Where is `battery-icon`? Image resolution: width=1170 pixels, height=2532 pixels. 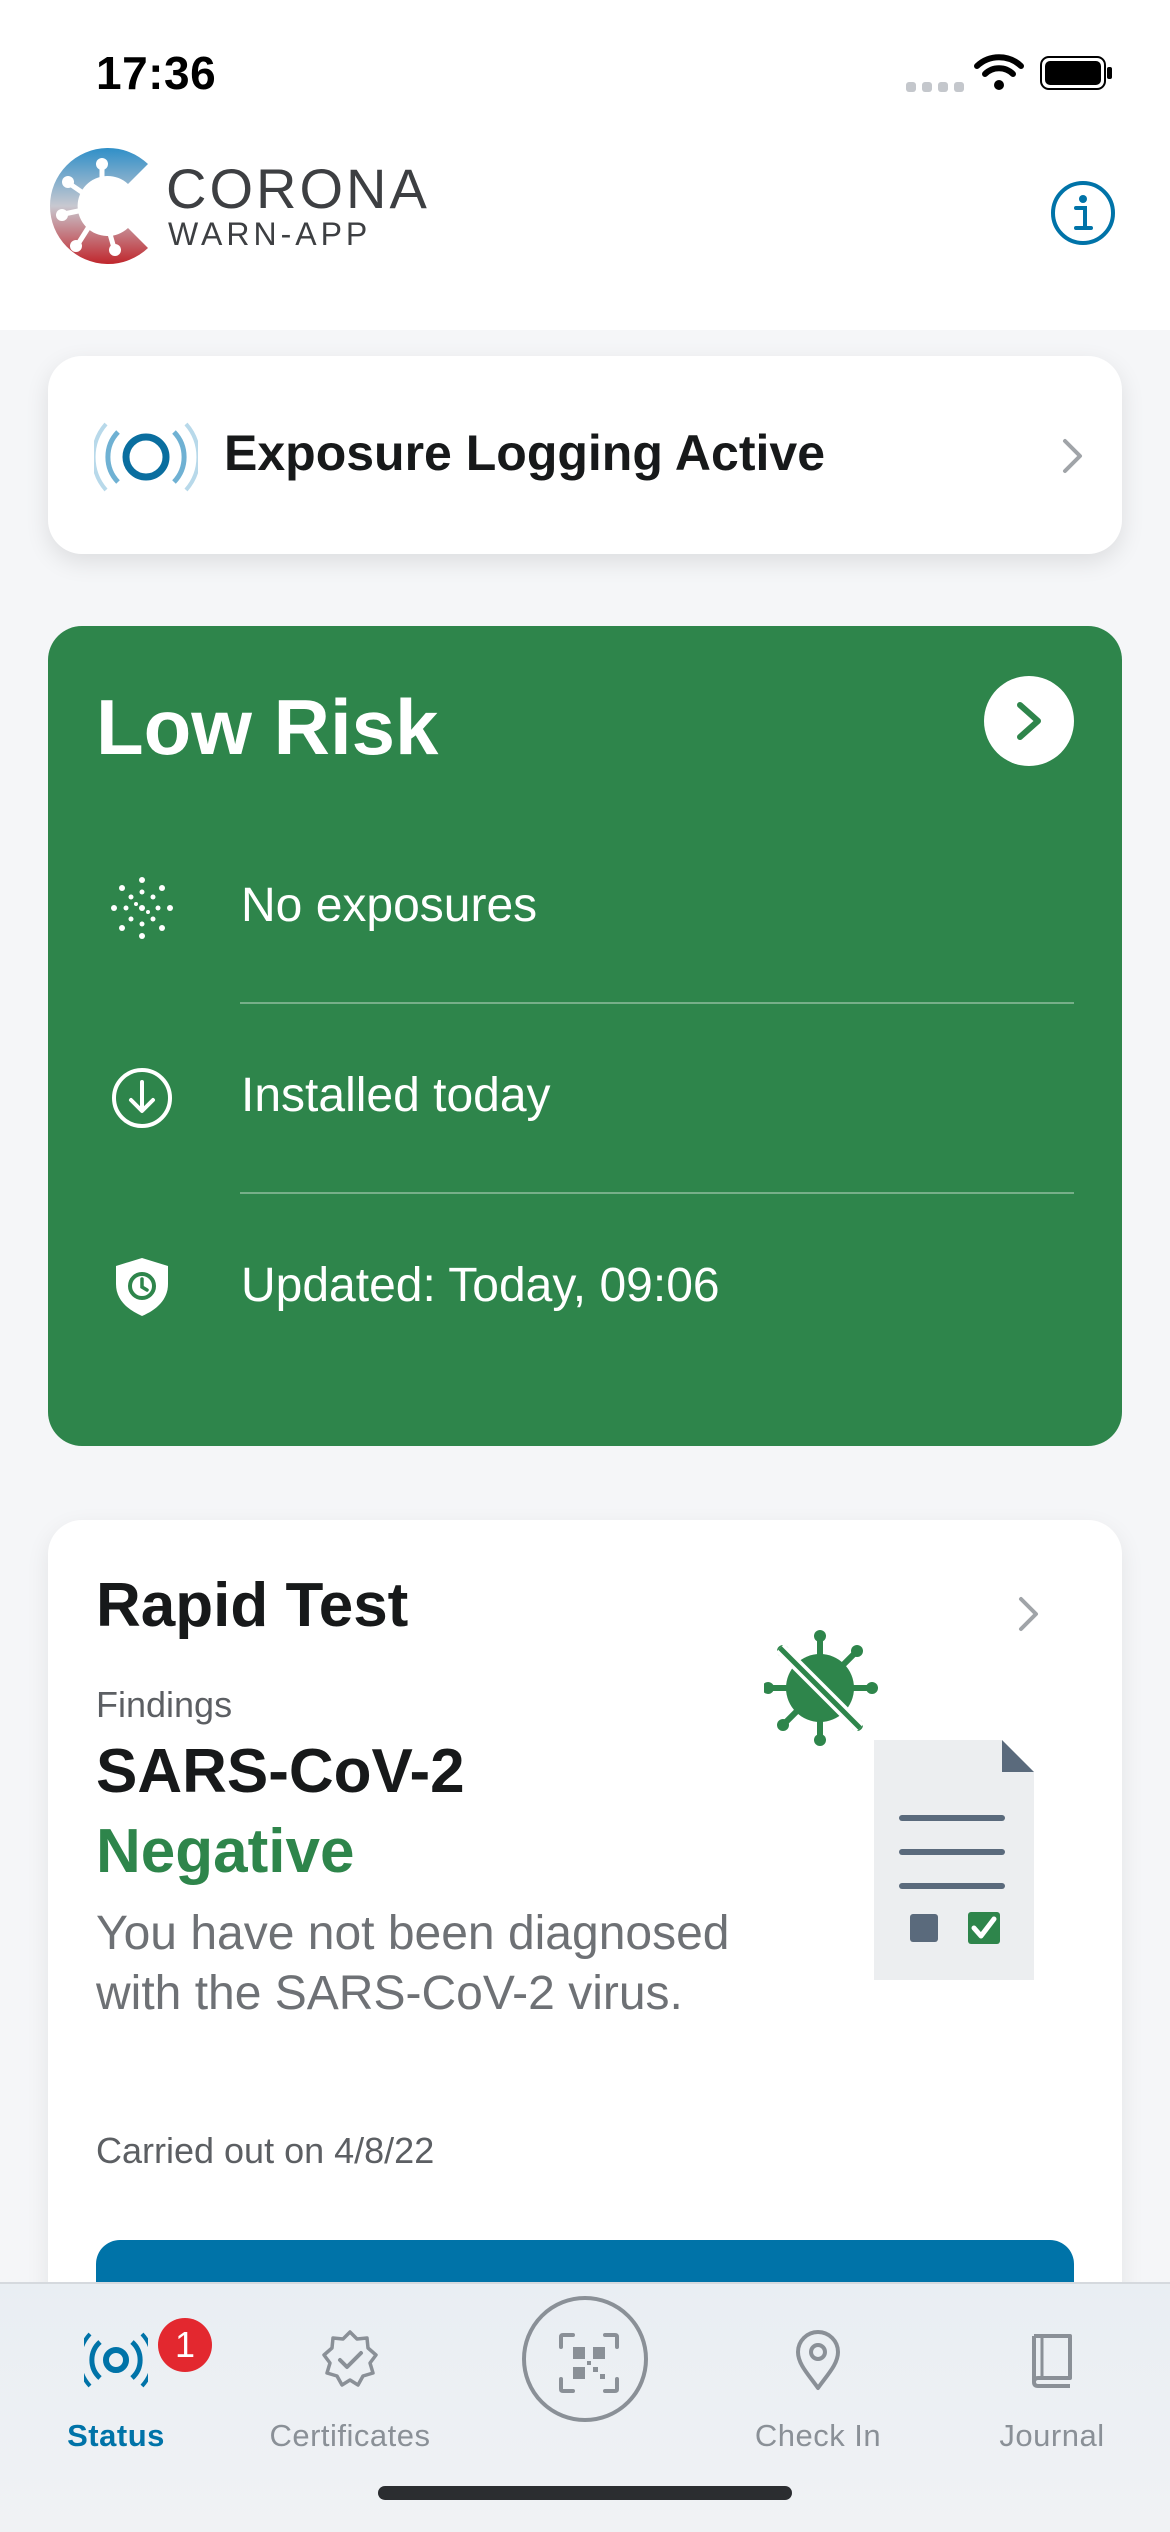 battery-icon is located at coordinates (1076, 73).